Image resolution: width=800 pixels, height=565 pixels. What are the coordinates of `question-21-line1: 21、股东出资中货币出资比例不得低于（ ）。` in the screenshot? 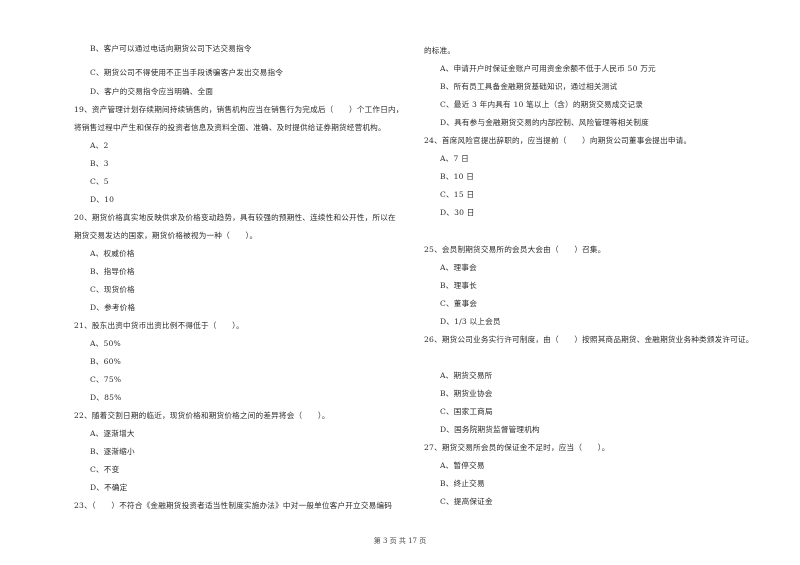 It's located at (159, 325).